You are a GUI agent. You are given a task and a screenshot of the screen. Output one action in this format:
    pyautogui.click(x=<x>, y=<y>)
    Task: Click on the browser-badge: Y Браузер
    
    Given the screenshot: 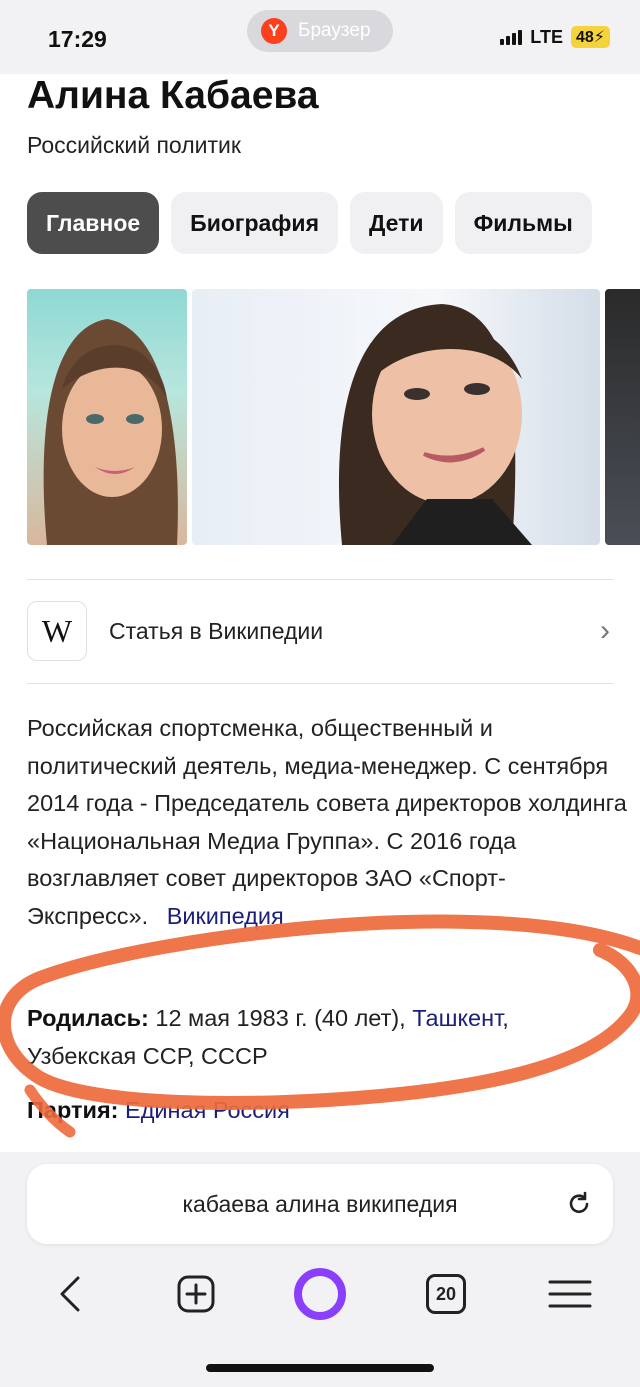 What is the action you would take?
    pyautogui.click(x=320, y=31)
    